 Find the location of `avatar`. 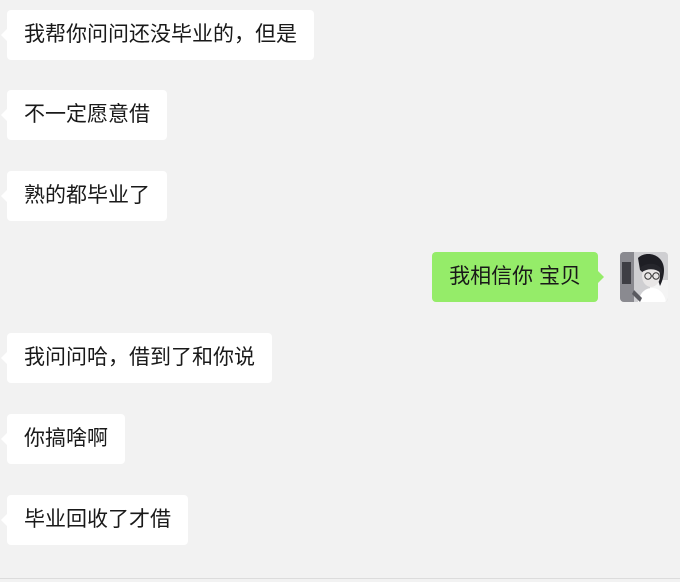

avatar is located at coordinates (644, 277).